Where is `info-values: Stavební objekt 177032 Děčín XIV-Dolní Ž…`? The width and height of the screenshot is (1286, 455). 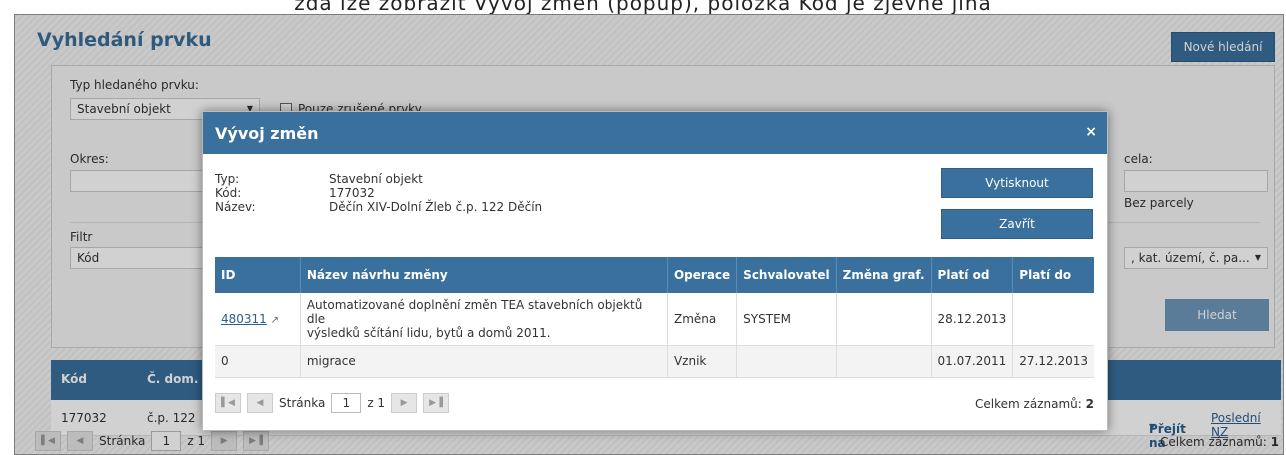
info-values: Stavební objekt 177032 Děčín XIV-Dolní Ž… is located at coordinates (435, 193).